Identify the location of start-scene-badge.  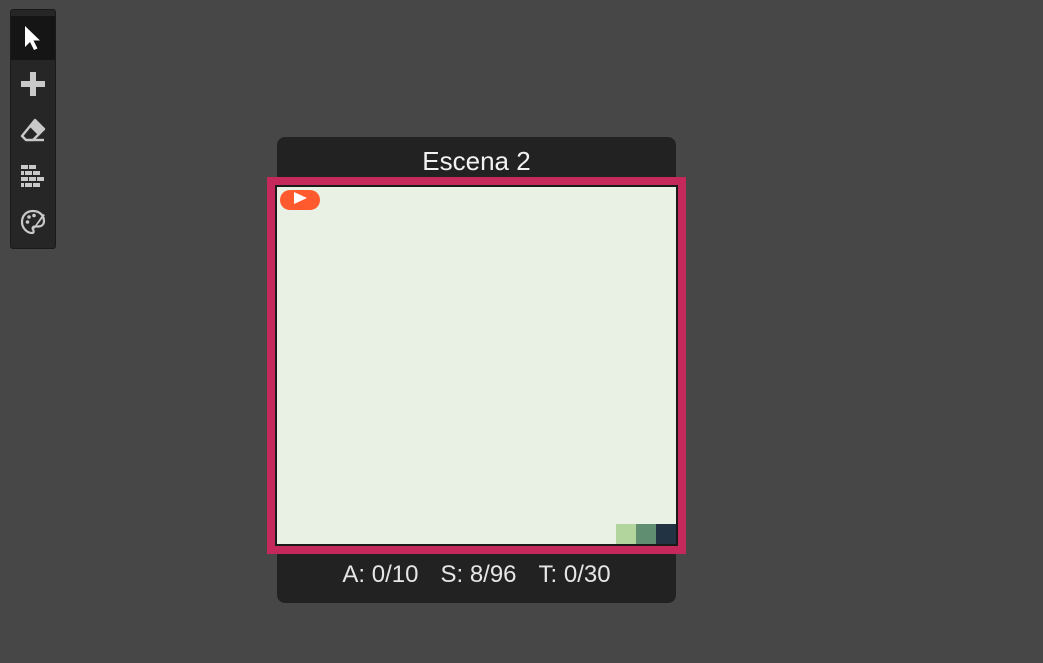
(300, 200).